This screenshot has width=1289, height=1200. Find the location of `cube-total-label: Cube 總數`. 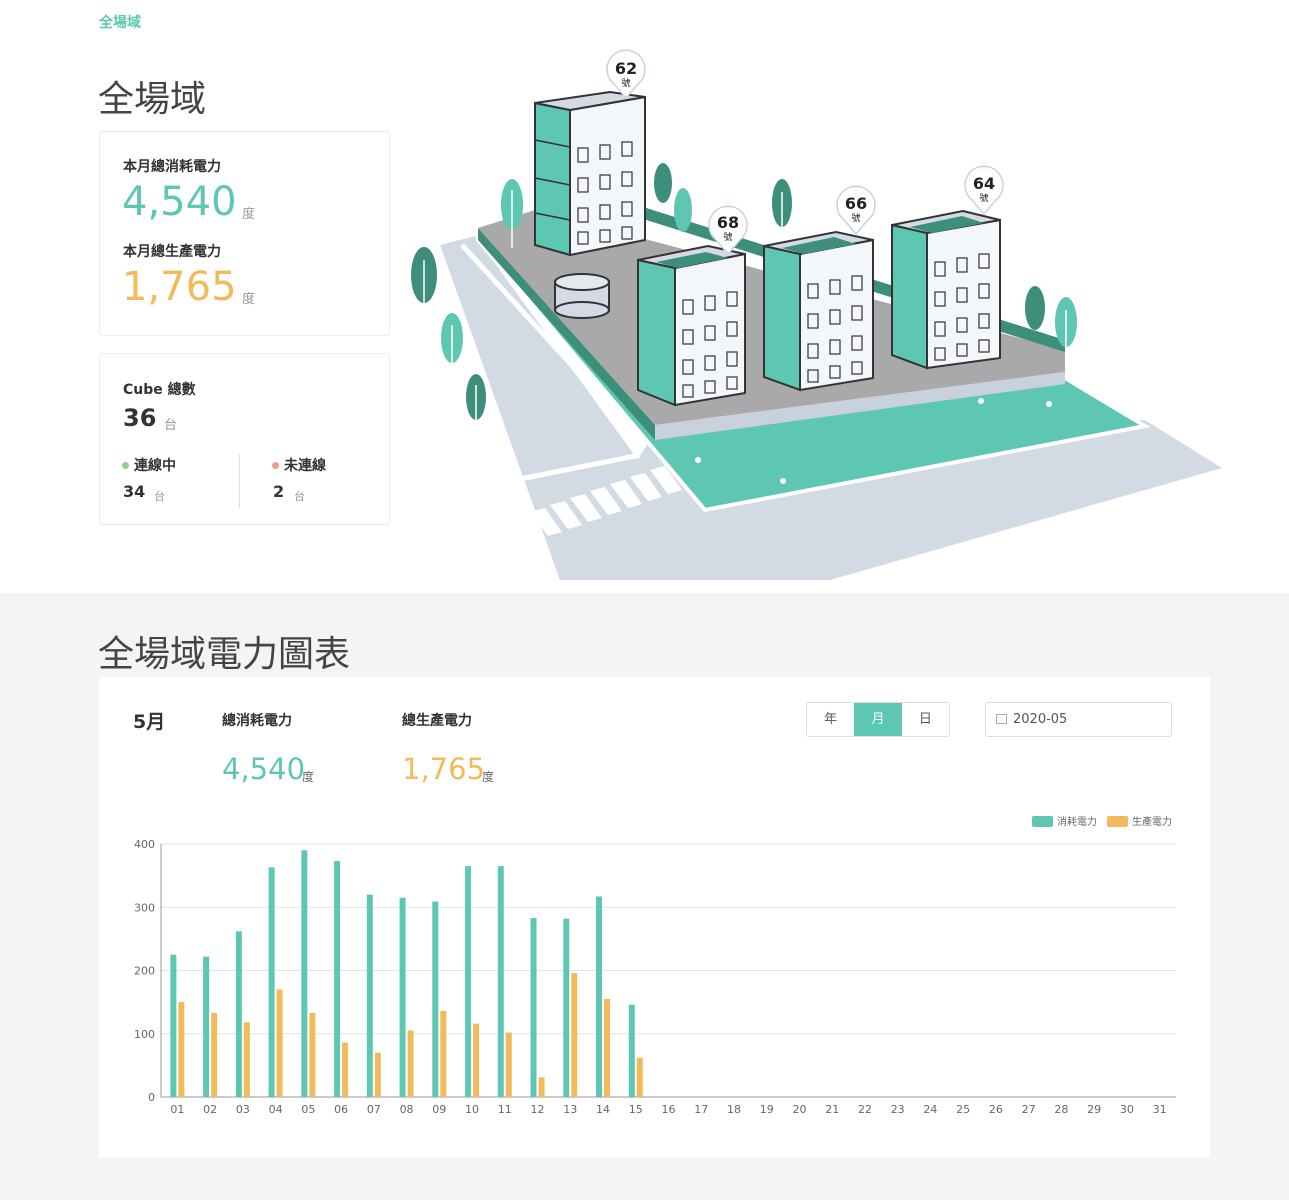

cube-total-label: Cube 總數 is located at coordinates (159, 390).